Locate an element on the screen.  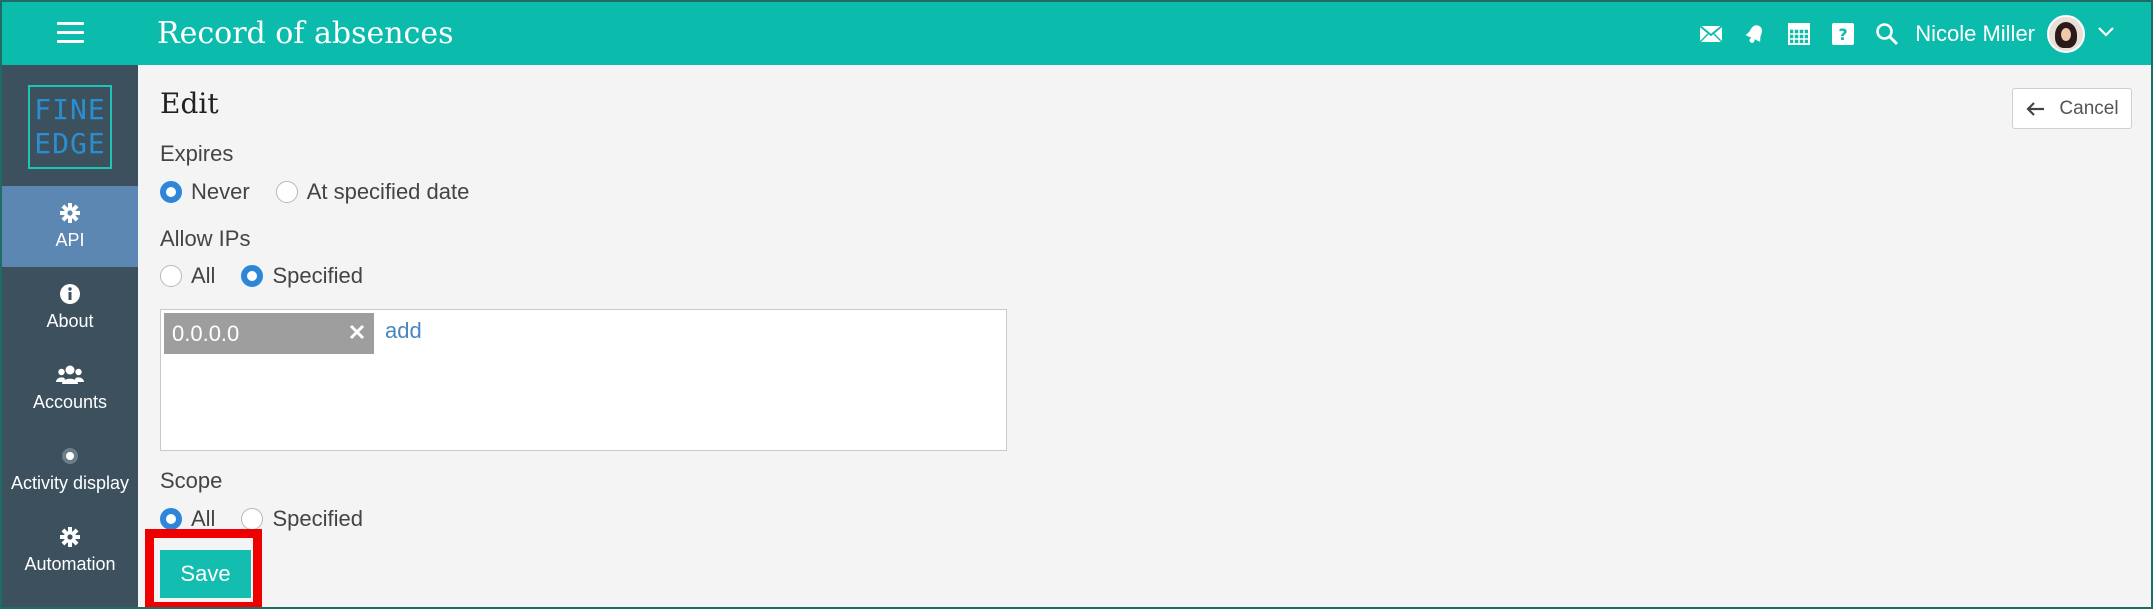
expires-never-radio: Never is located at coordinates (205, 192).